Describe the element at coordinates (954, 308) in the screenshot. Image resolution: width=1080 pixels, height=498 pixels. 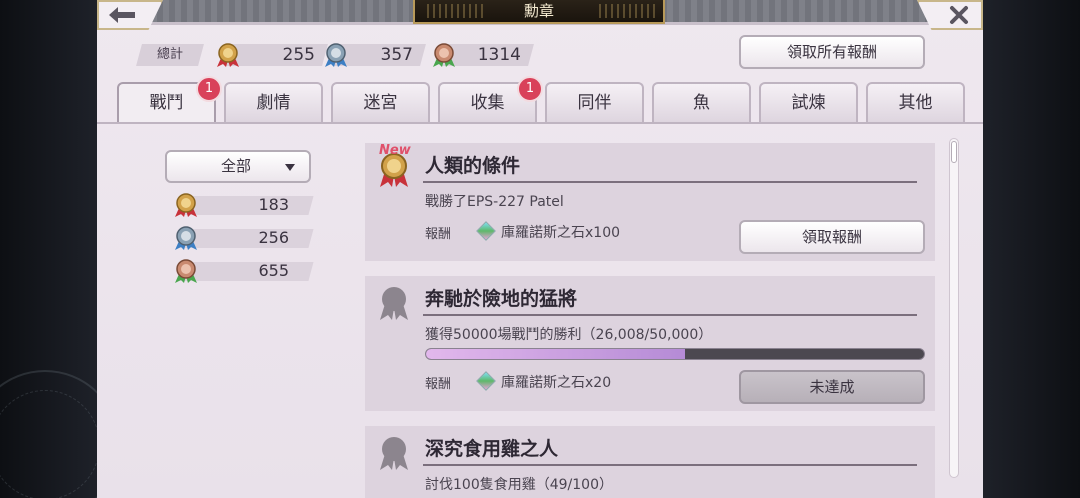
I see `list-scrollbar` at that location.